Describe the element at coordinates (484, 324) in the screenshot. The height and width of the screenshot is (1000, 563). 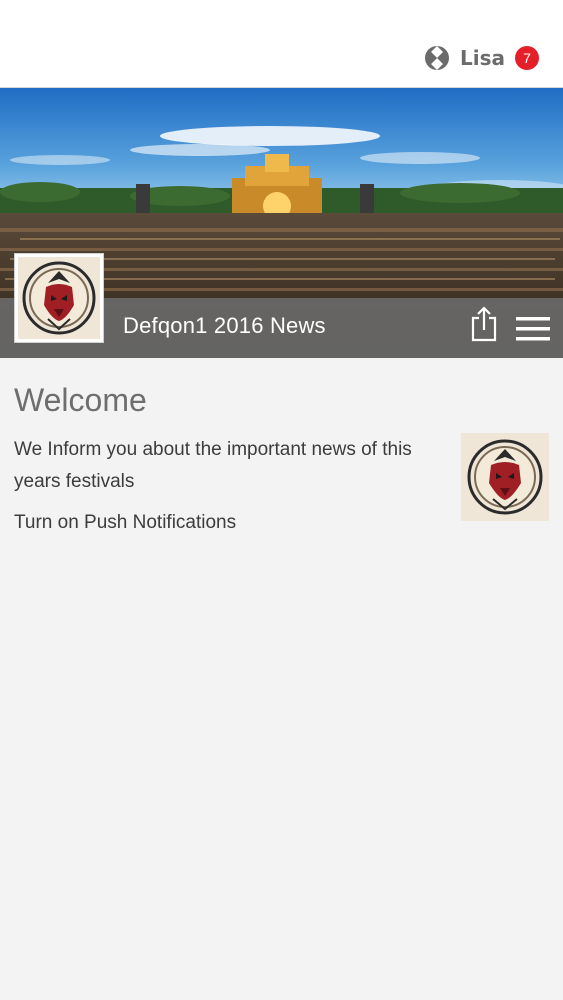
I see `share-icon` at that location.